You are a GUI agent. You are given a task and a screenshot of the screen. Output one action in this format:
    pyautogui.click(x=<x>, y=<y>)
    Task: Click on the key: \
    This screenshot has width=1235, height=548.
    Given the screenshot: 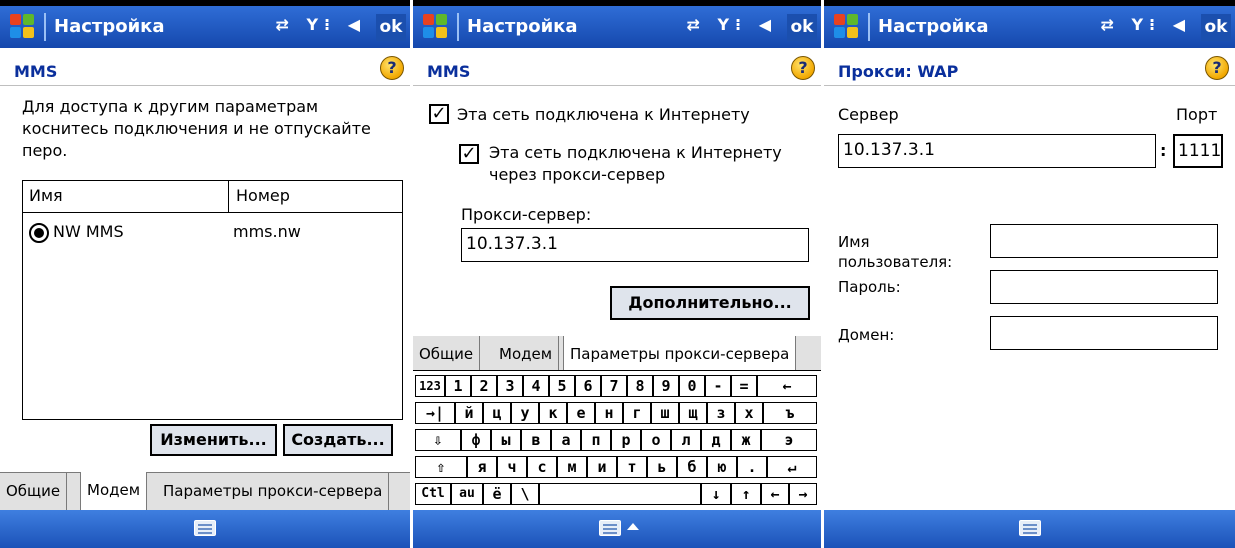 What is the action you would take?
    pyautogui.click(x=525, y=494)
    